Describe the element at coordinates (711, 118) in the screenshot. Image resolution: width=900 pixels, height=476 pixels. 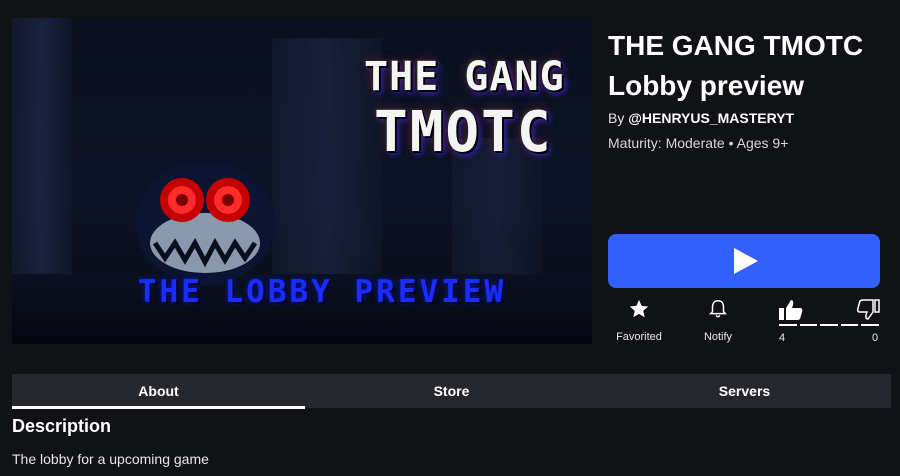
I see `creator-link: @HENRYUS_MASTERYT` at that location.